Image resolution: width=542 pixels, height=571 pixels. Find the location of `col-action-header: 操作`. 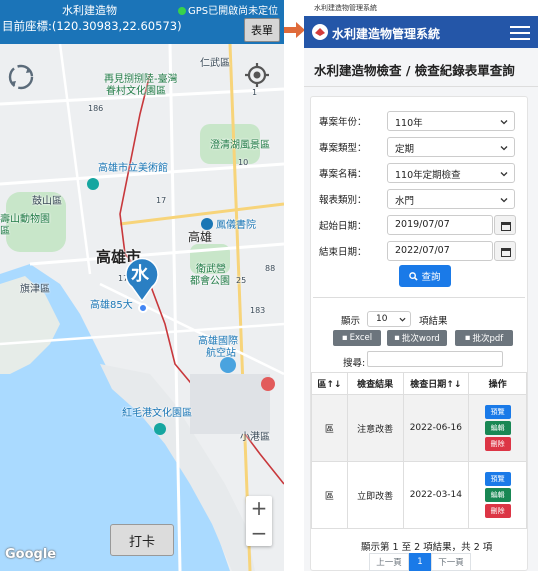

col-action-header: 操作 is located at coordinates (497, 383).